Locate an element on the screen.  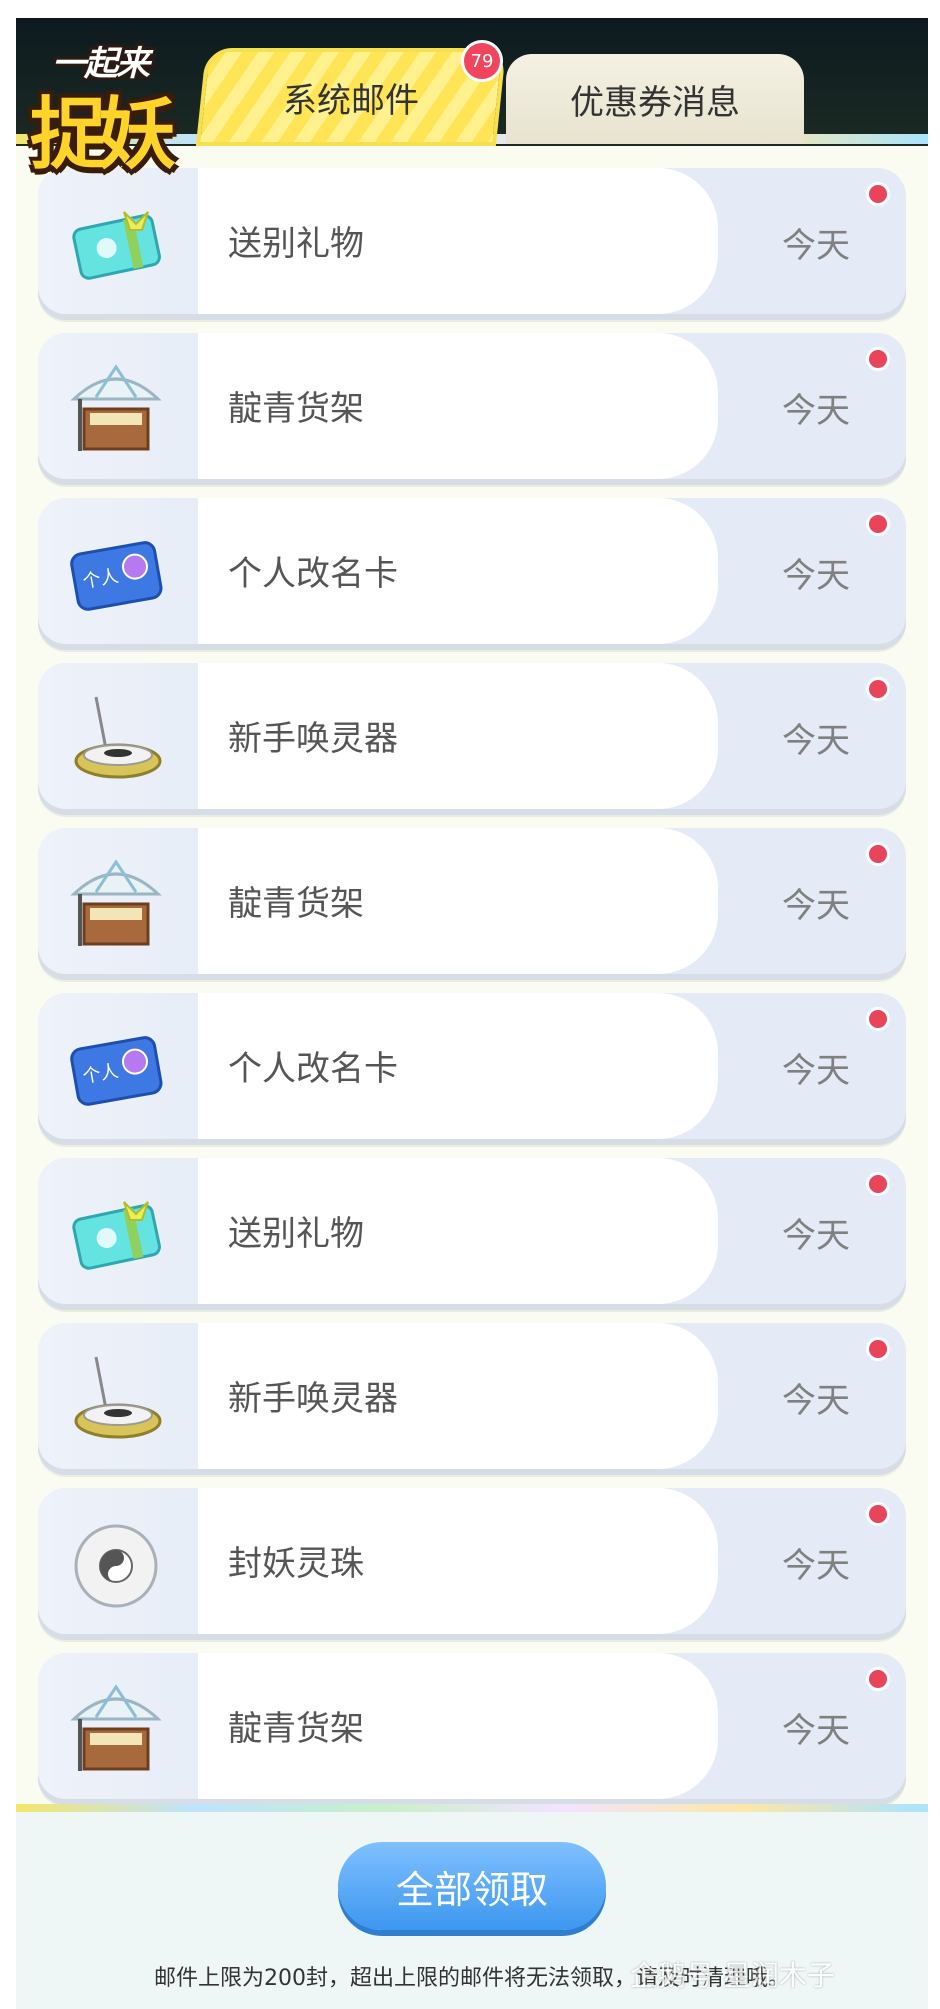
header: 一起来 捉妖 系统邮件 79 优惠券消息 is located at coordinates (472, 99).